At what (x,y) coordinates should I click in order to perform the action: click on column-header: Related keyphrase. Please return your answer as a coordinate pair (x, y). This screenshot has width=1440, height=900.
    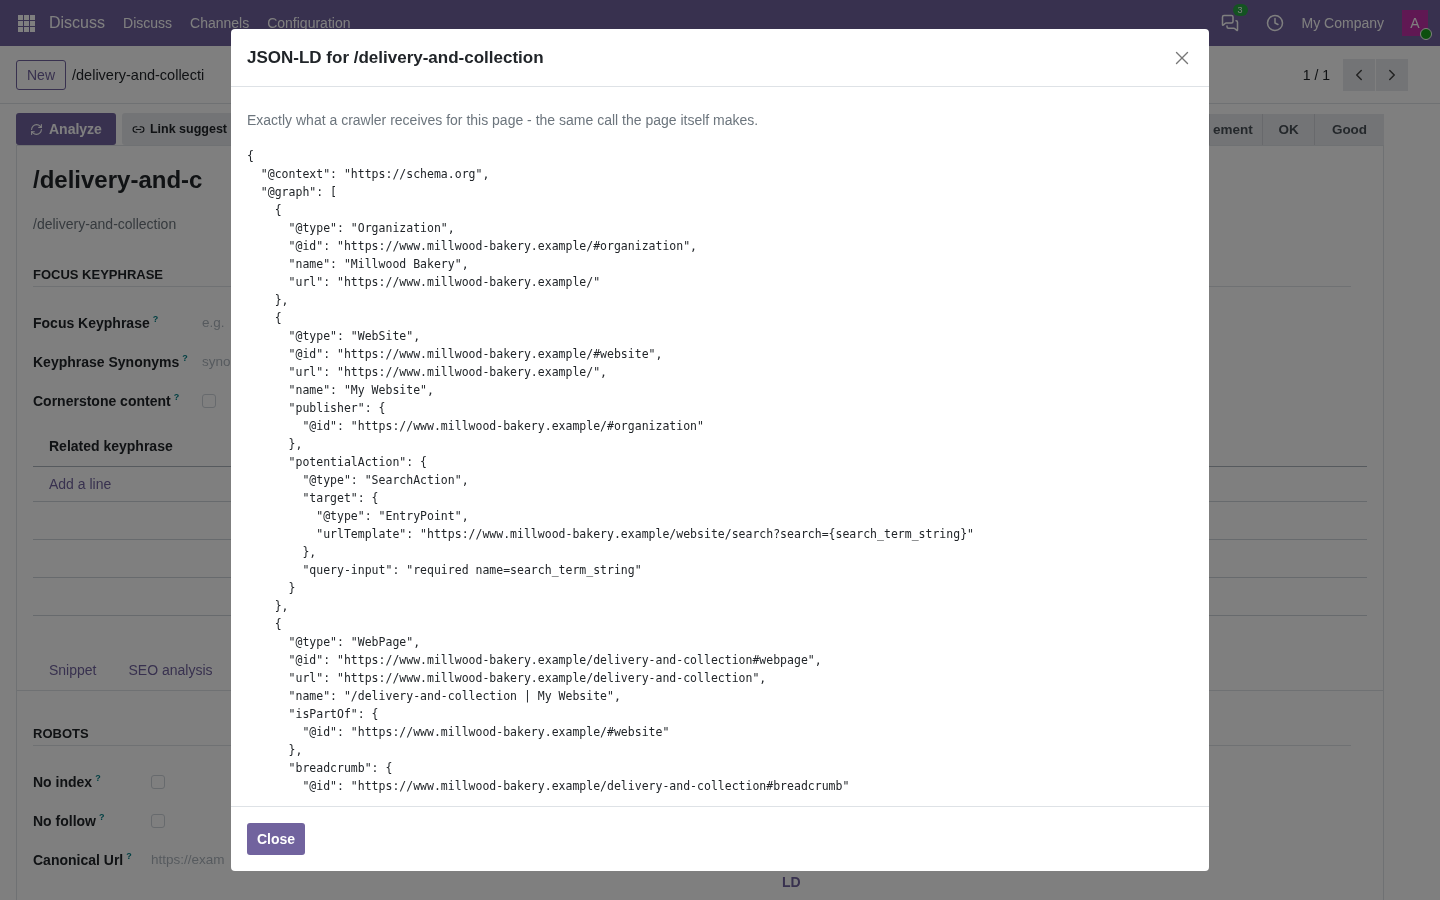
    Looking at the image, I should click on (111, 446).